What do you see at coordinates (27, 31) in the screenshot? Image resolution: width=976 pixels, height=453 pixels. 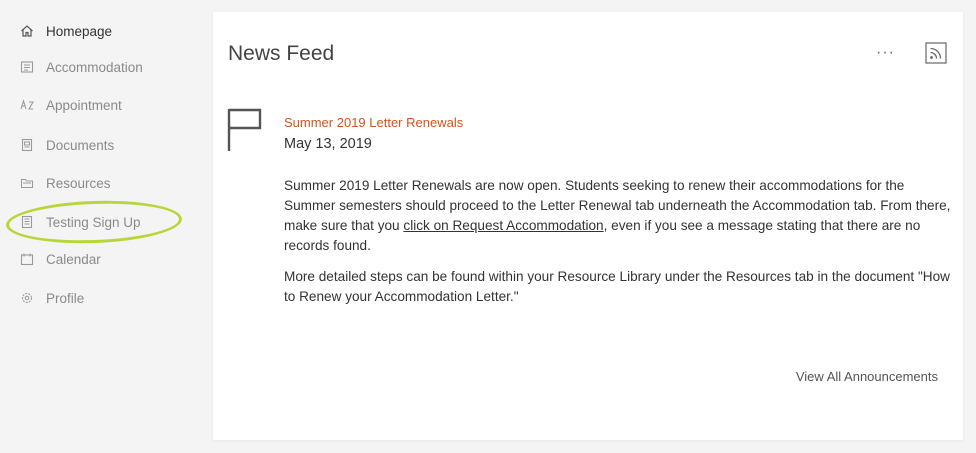 I see `home-icon` at bounding box center [27, 31].